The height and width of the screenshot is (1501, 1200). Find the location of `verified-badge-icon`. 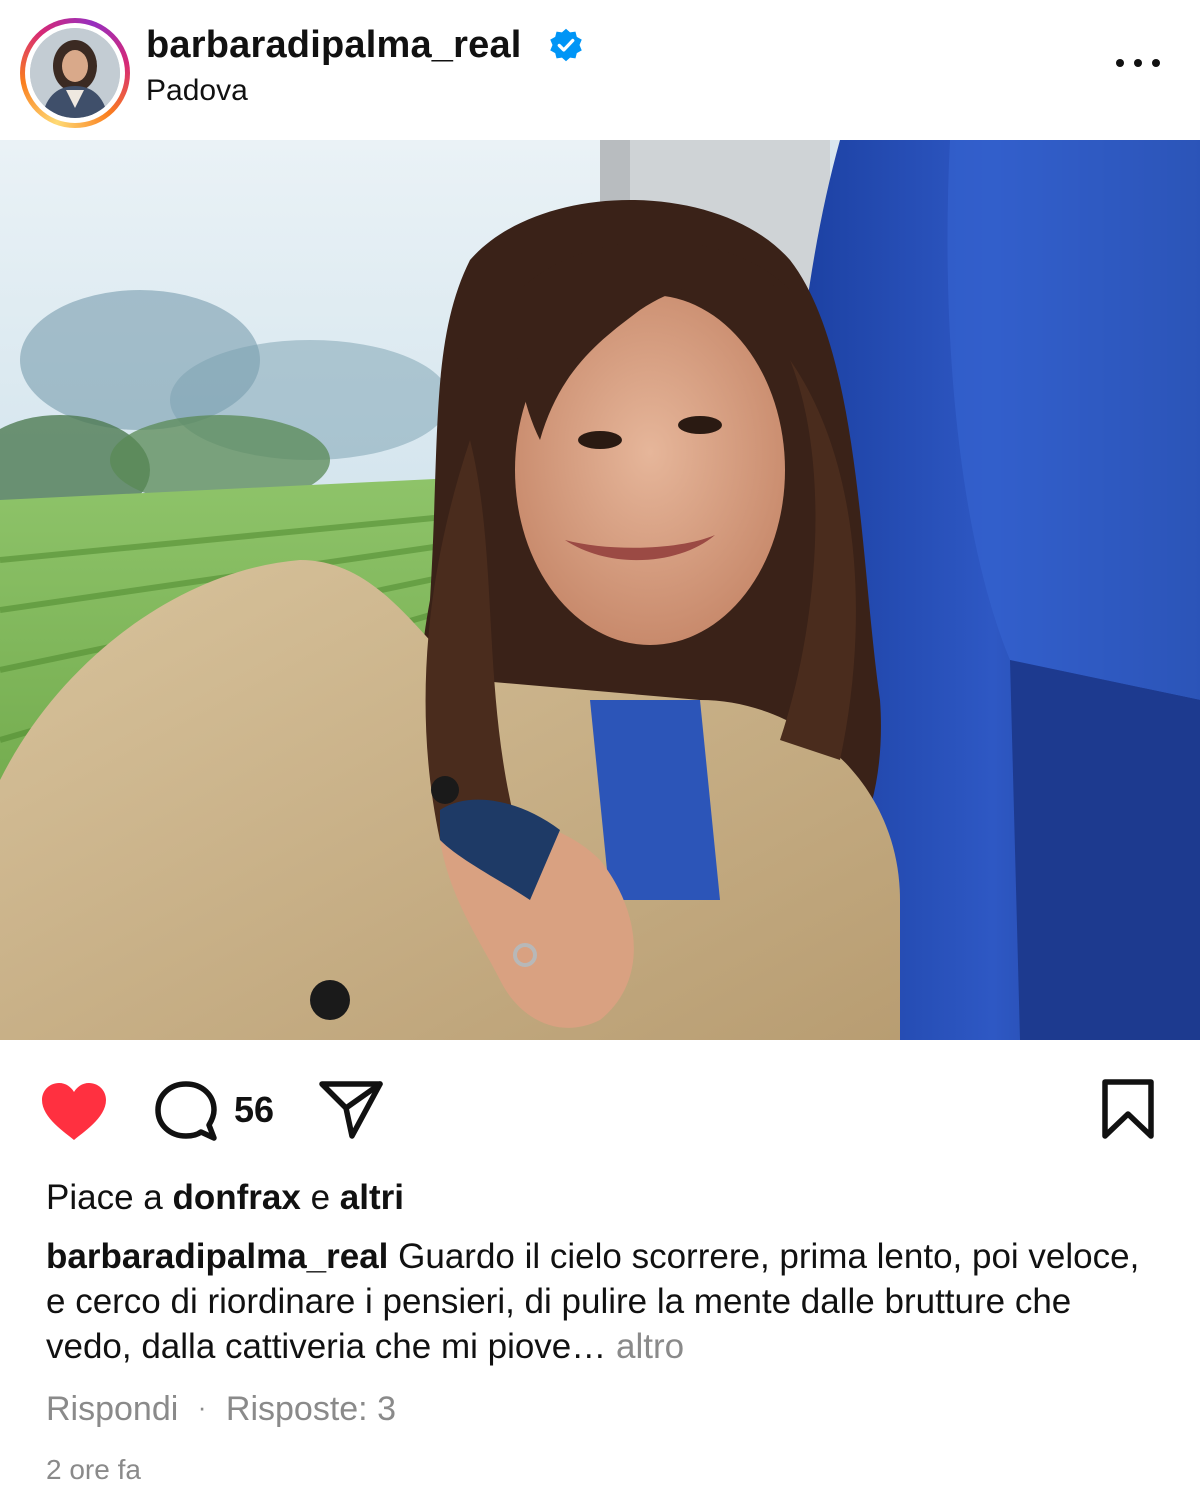

verified-badge-icon is located at coordinates (566, 45).